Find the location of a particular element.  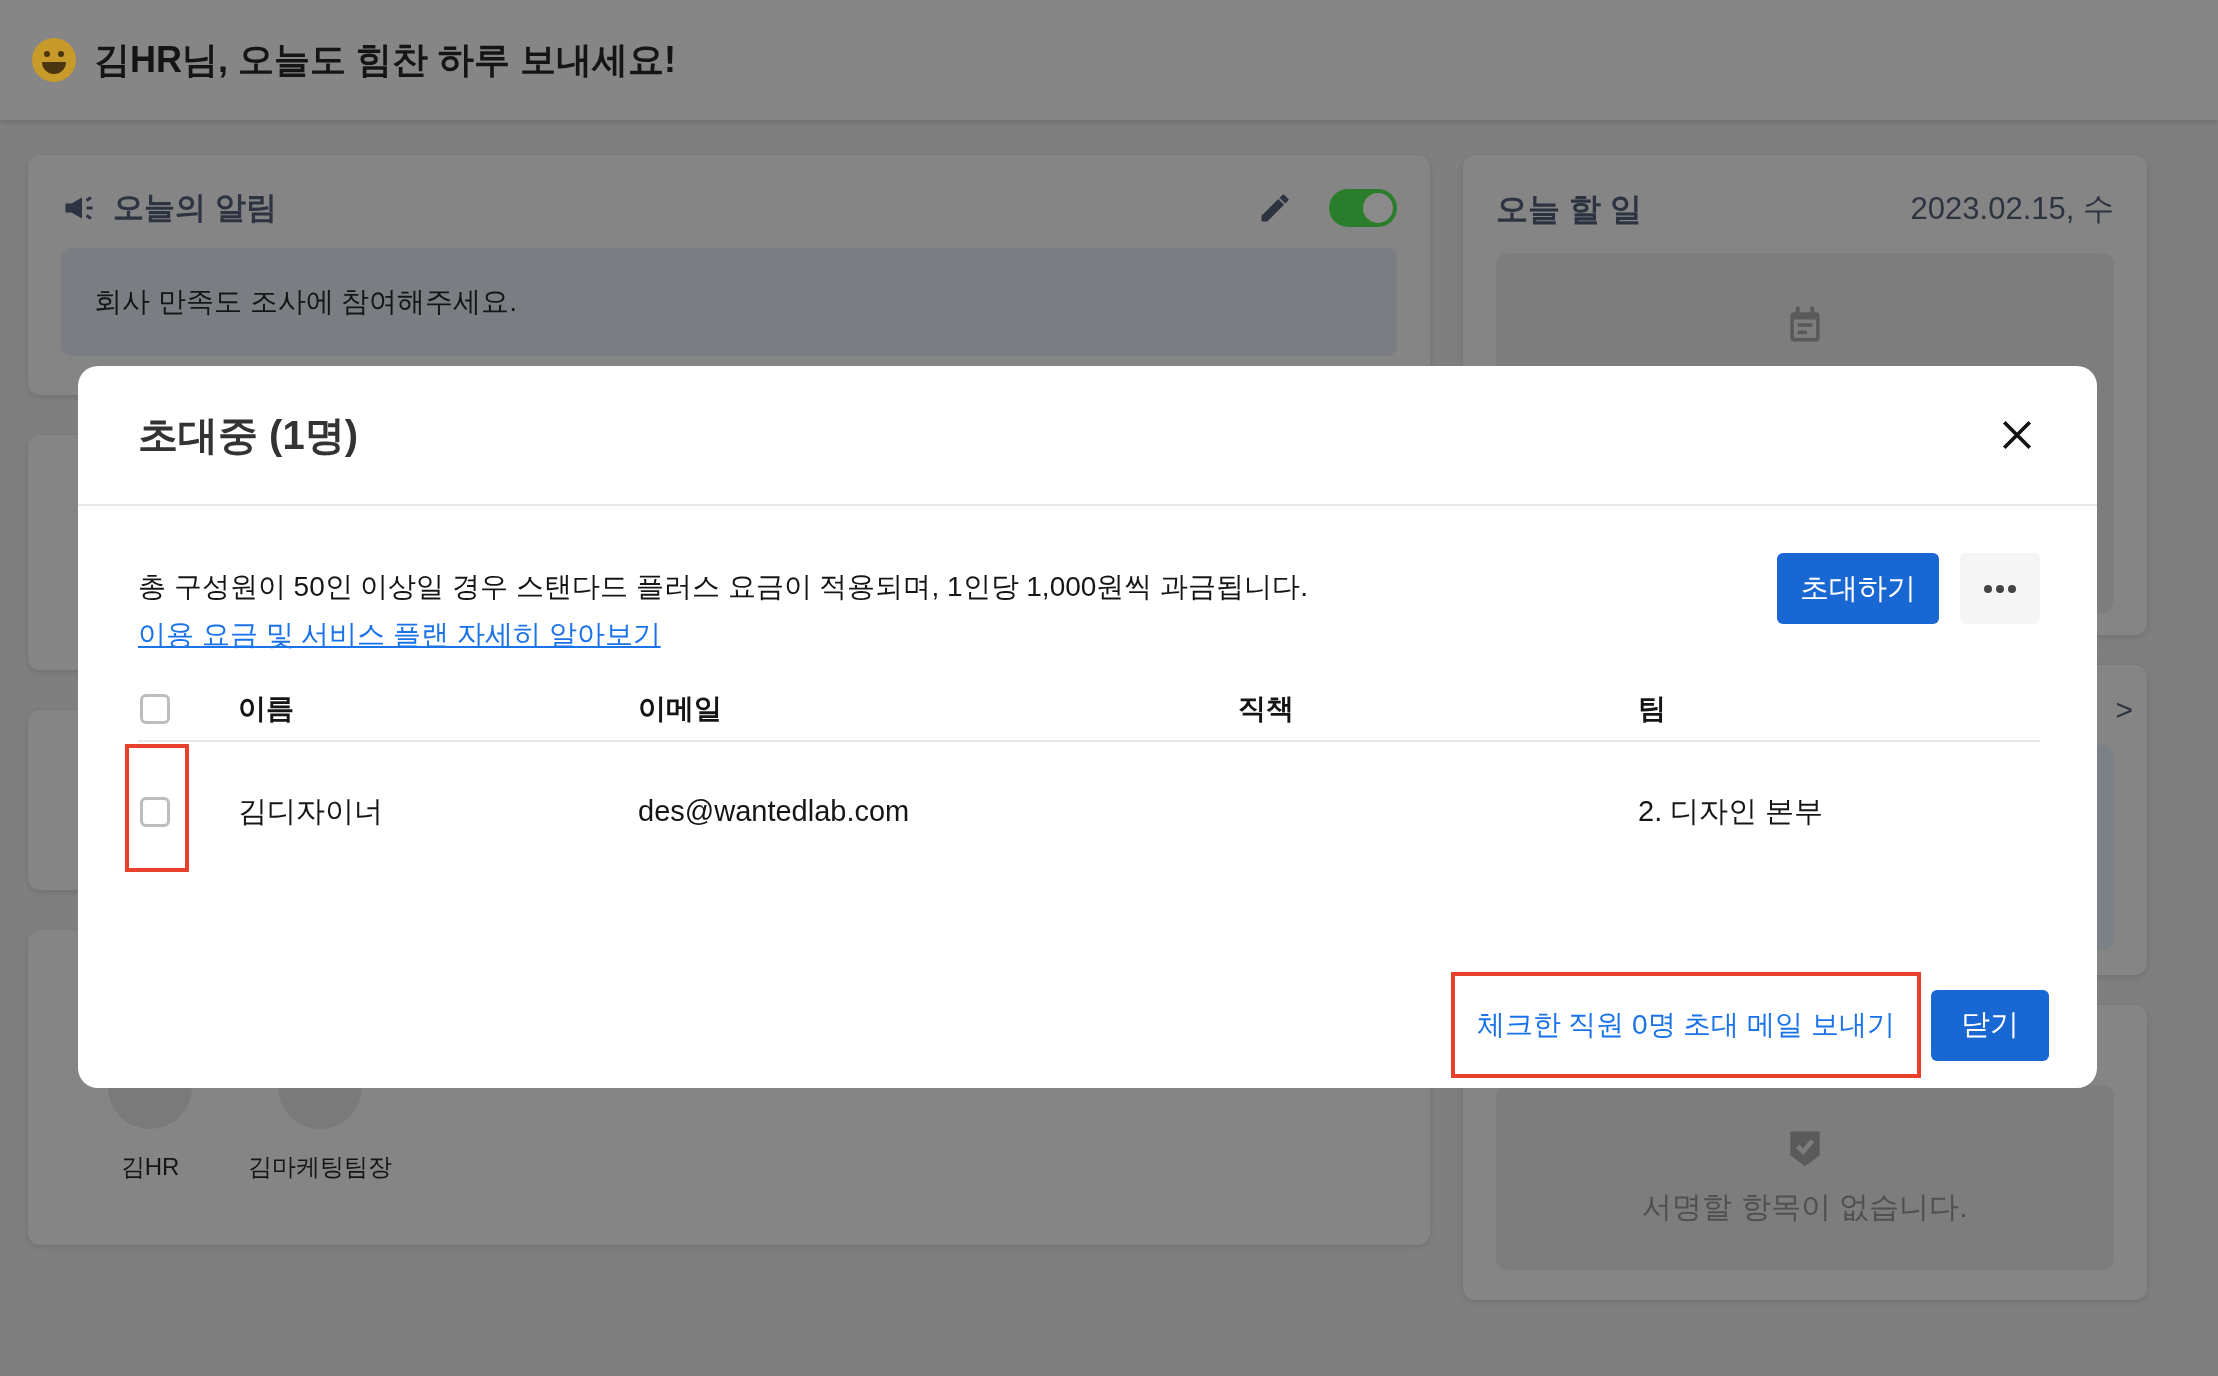

more-icon is located at coordinates (2000, 588).